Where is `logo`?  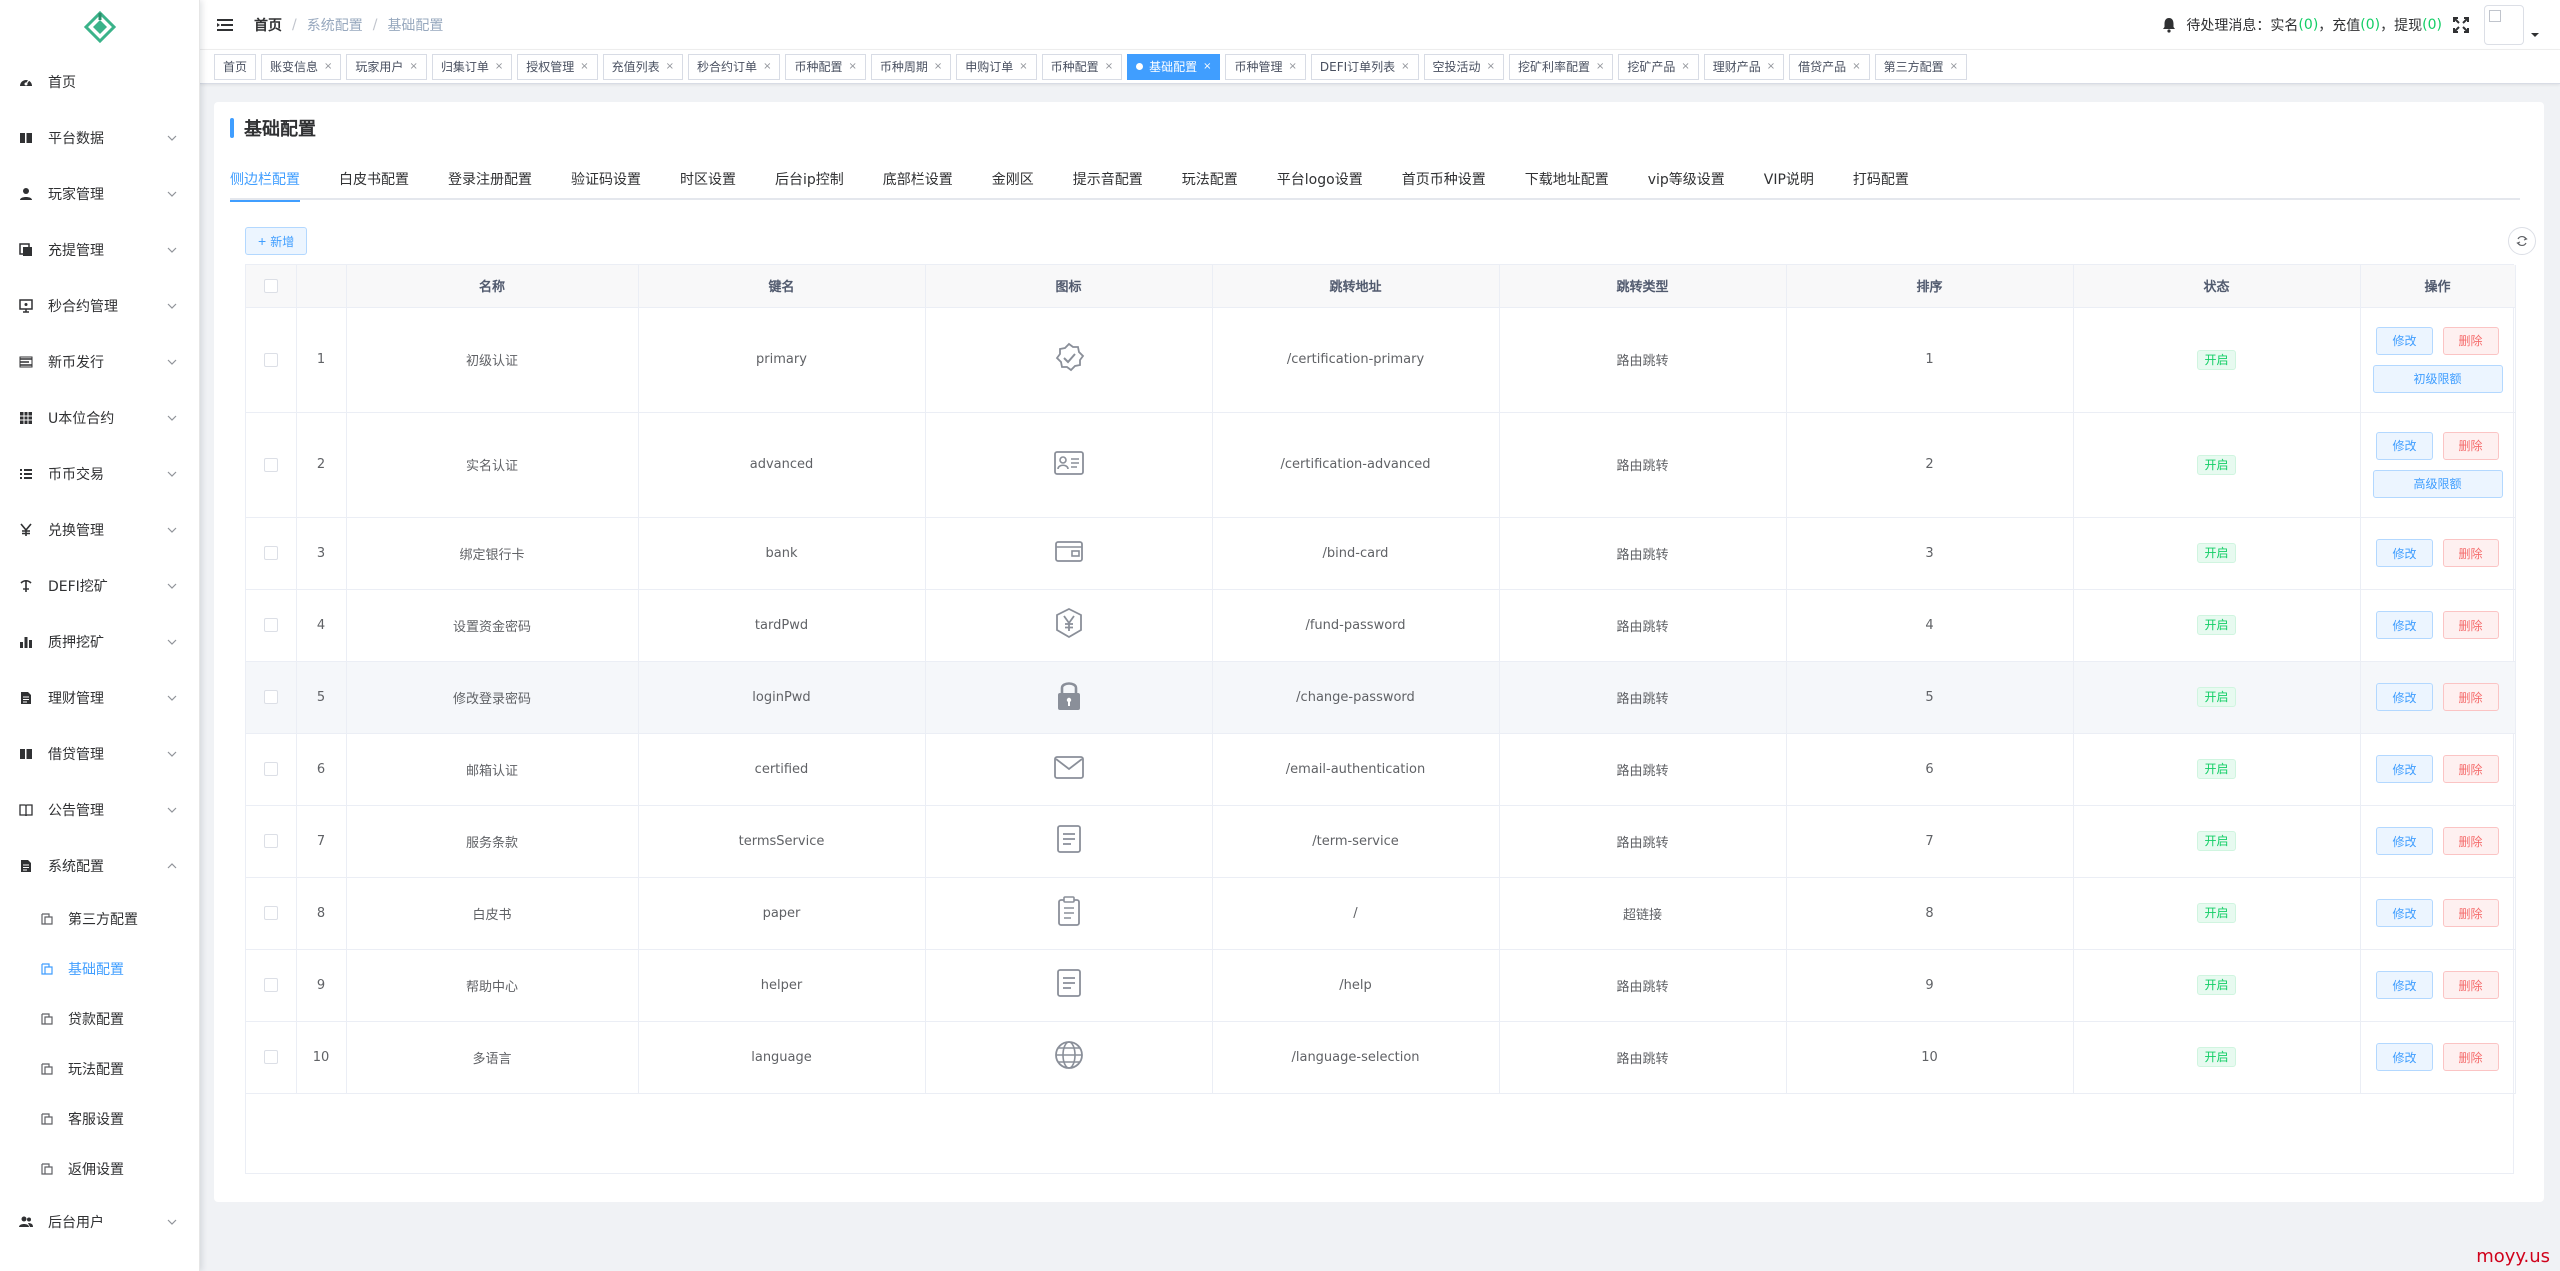 logo is located at coordinates (99, 27).